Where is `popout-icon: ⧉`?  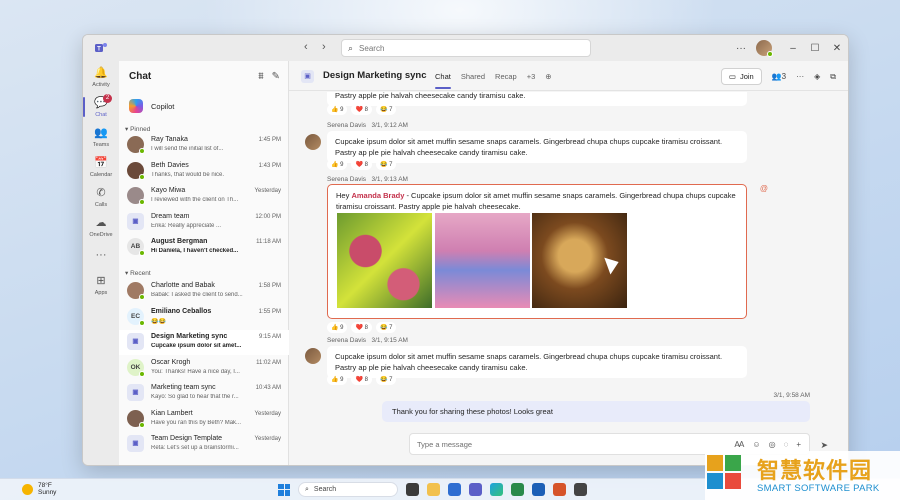
popout-icon: ⧉ is located at coordinates (833, 77).